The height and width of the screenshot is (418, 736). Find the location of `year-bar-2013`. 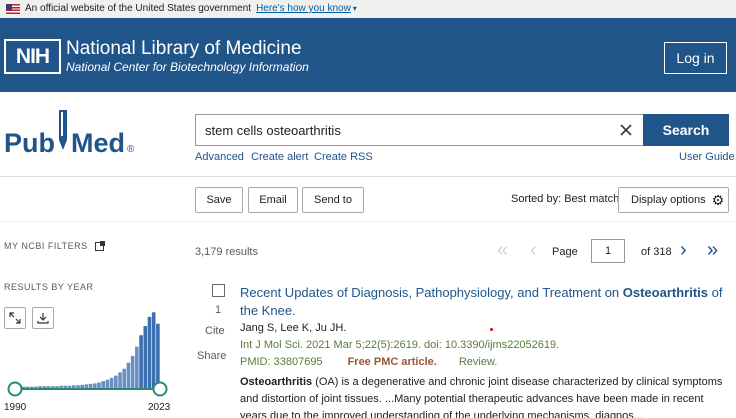

year-bar-2013 is located at coordinates (116, 381).